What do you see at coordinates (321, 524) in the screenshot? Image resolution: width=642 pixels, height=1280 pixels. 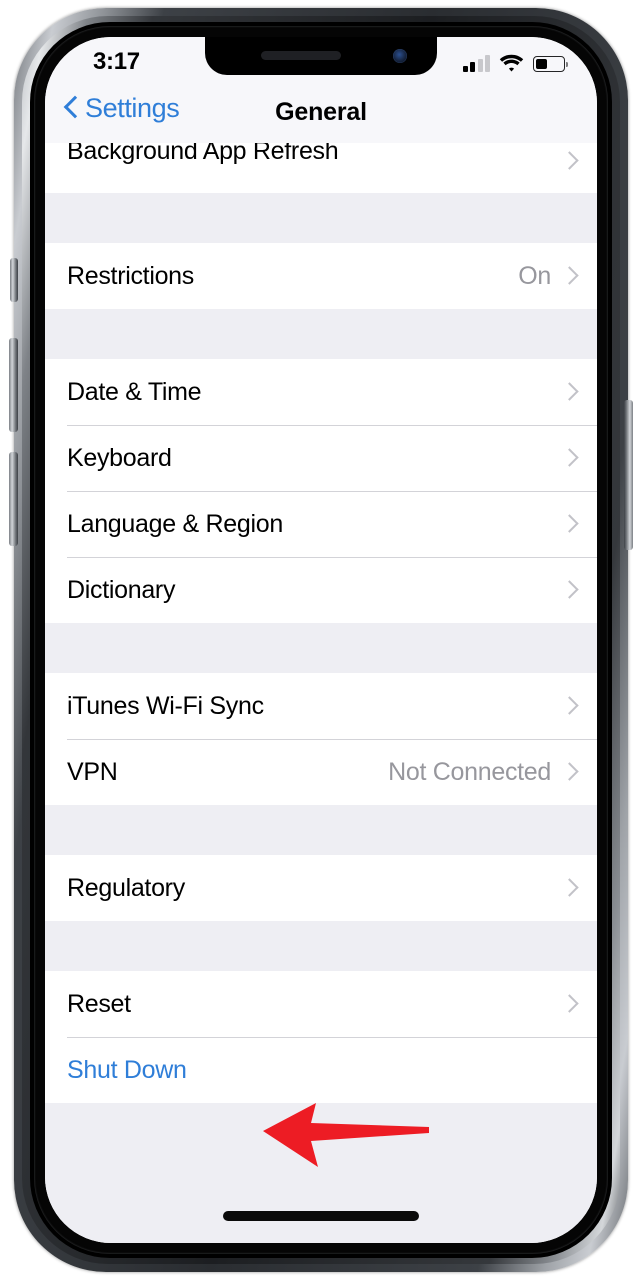 I see `settings-row: Language & Region` at bounding box center [321, 524].